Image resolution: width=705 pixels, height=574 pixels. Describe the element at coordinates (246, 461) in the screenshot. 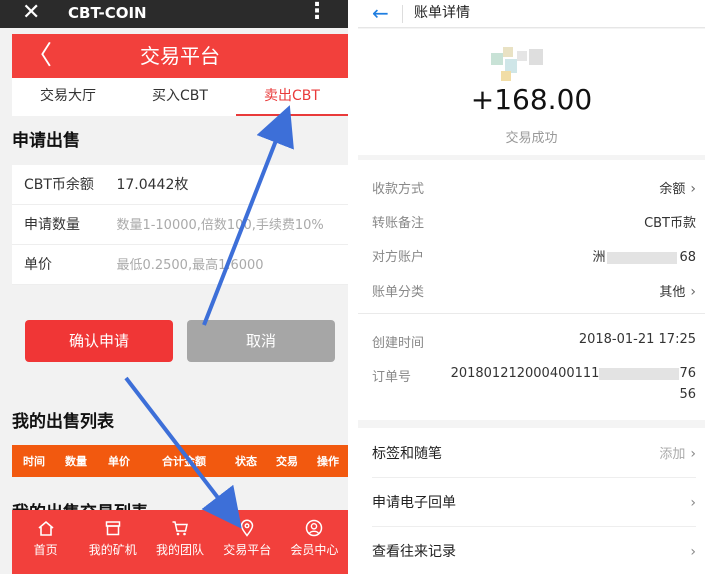

I see `column-header: 状态` at that location.